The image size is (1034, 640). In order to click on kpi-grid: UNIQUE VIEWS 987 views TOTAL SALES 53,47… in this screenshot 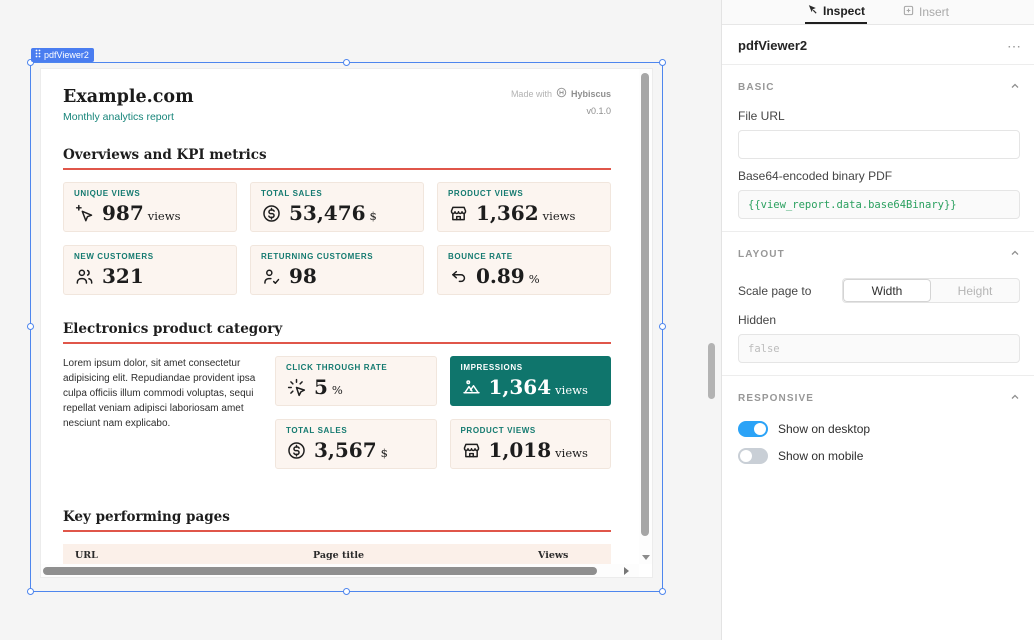, I will do `click(337, 238)`.